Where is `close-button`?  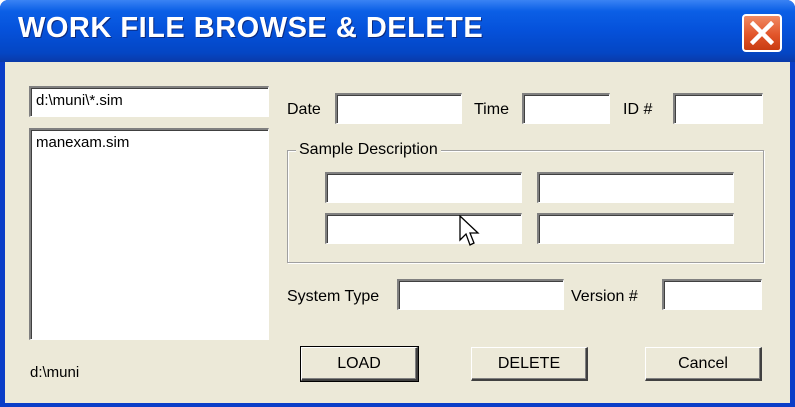
close-button is located at coordinates (762, 33).